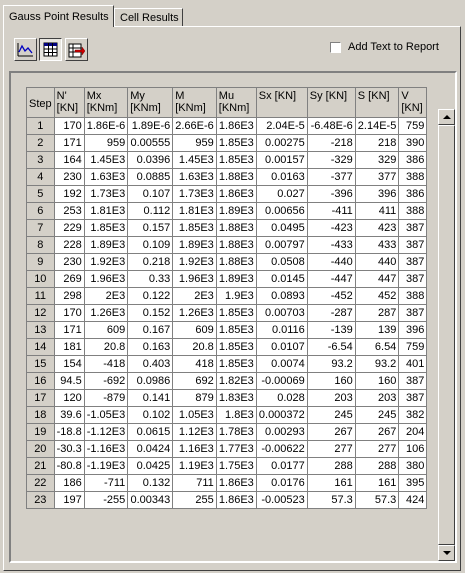 The width and height of the screenshot is (465, 573). Describe the element at coordinates (40, 126) in the screenshot. I see `row-step-cell: 1` at that location.